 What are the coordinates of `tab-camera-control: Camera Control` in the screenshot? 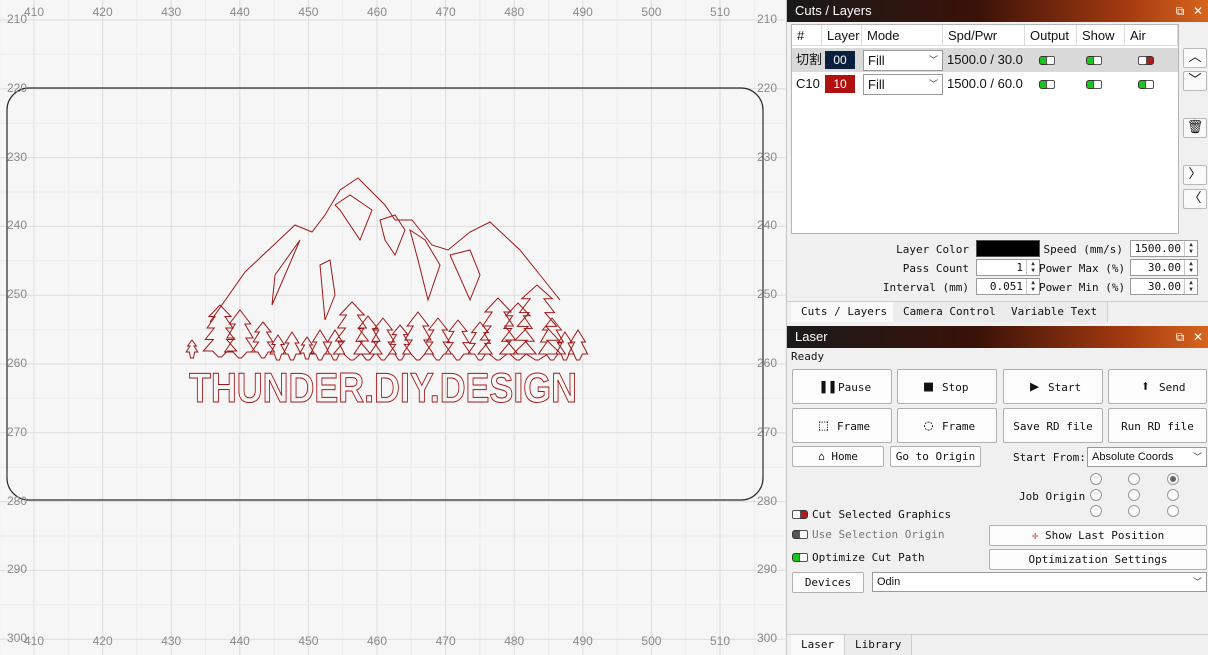 It's located at (950, 312).